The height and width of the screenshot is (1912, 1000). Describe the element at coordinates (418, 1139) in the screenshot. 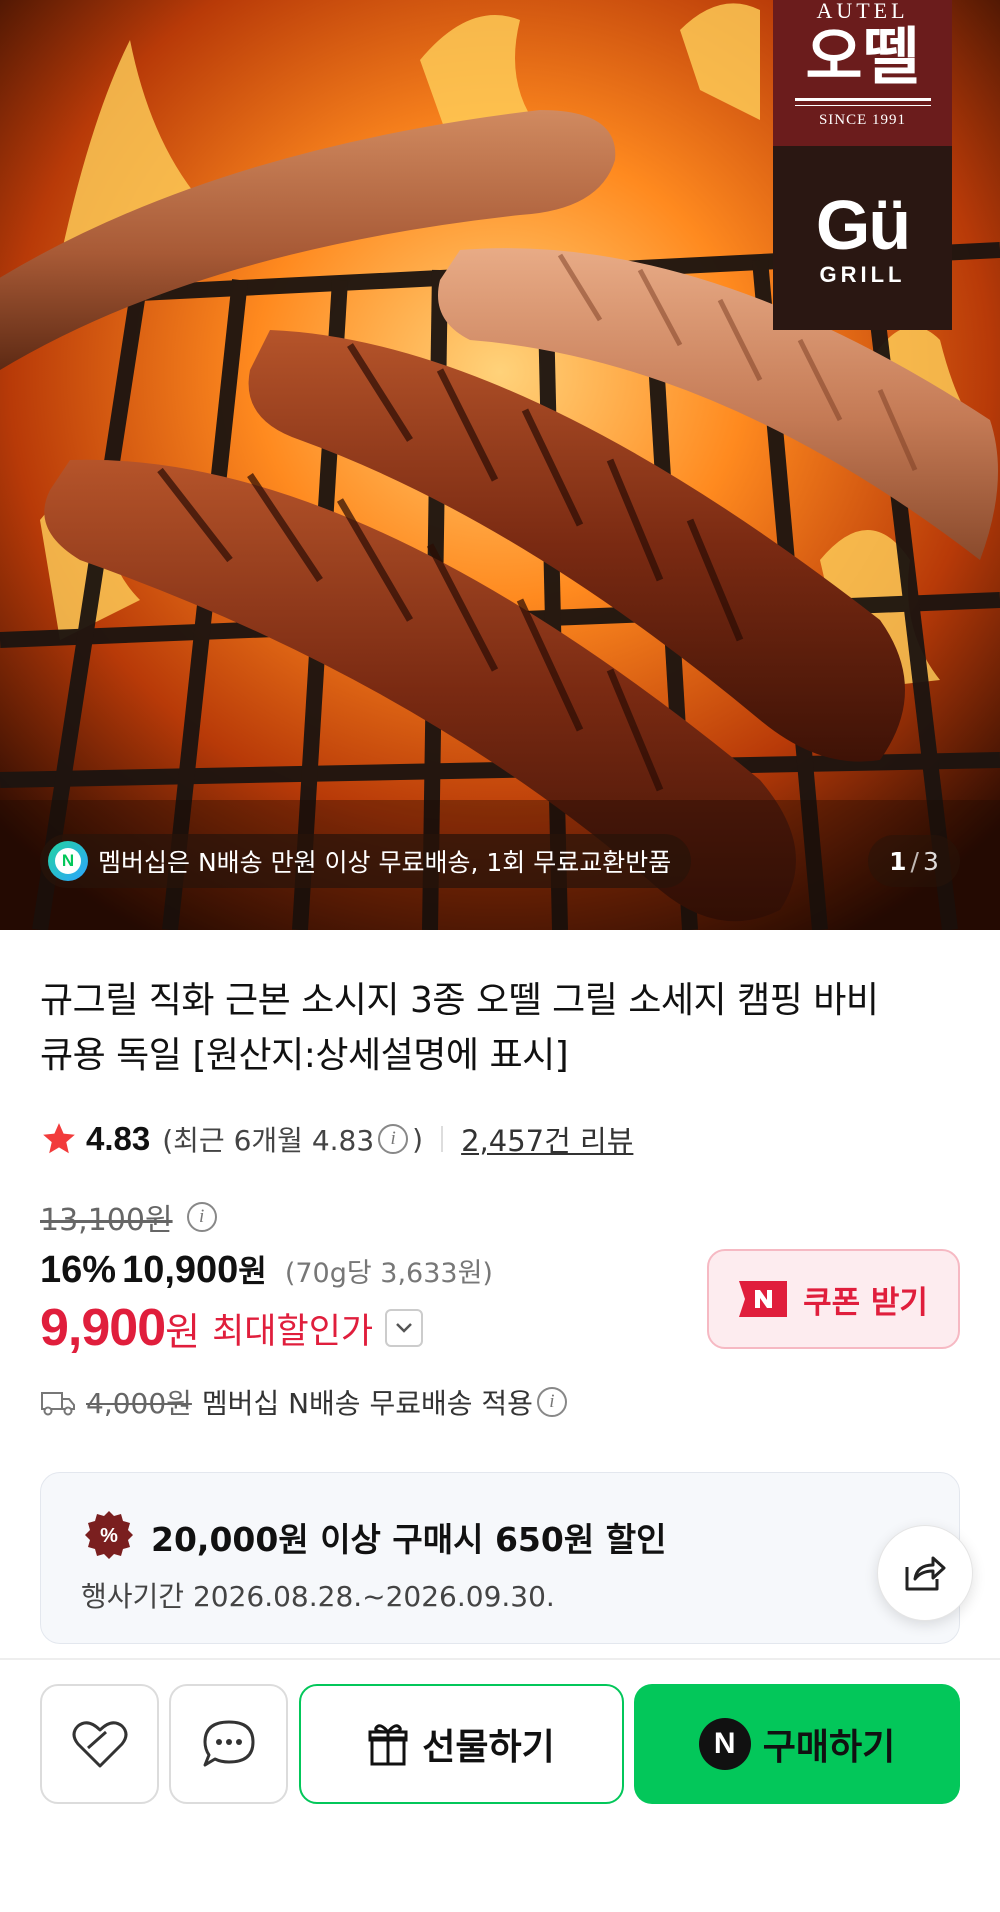

I see `rating-recent-close: )` at that location.